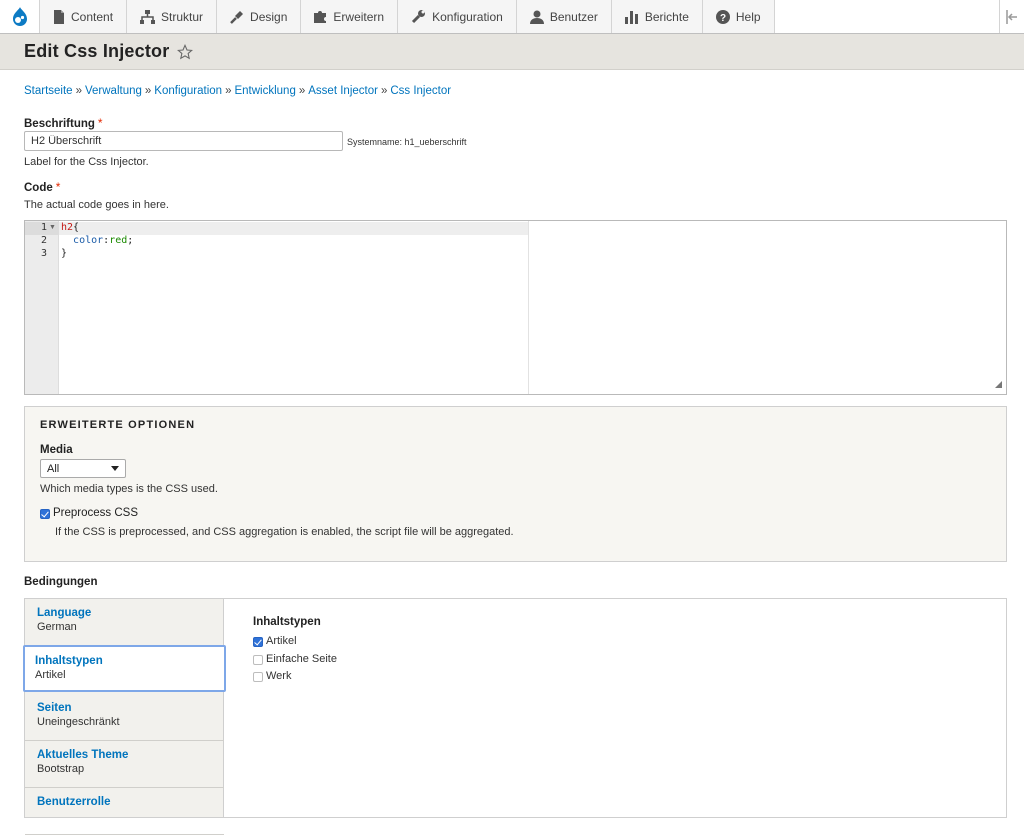 The width and height of the screenshot is (1024, 835). I want to click on line-number: 1, so click(43, 227).